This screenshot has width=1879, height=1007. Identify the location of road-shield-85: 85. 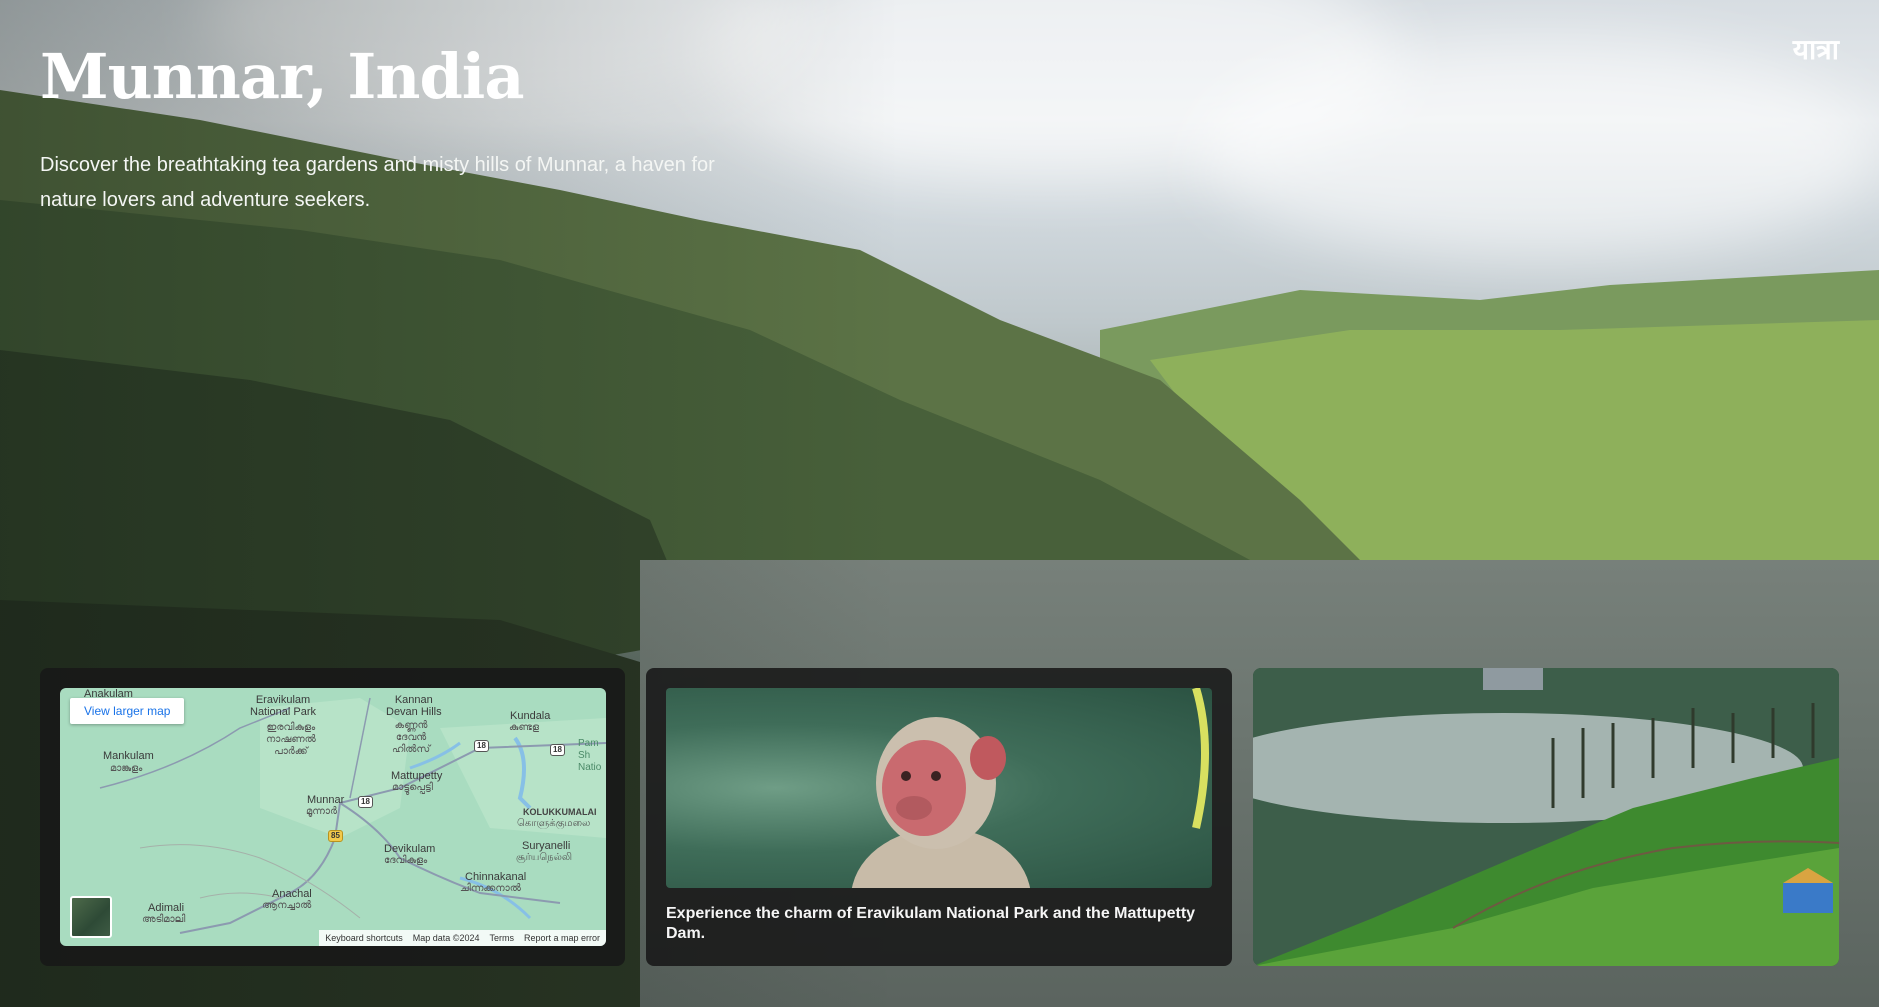
(335, 836).